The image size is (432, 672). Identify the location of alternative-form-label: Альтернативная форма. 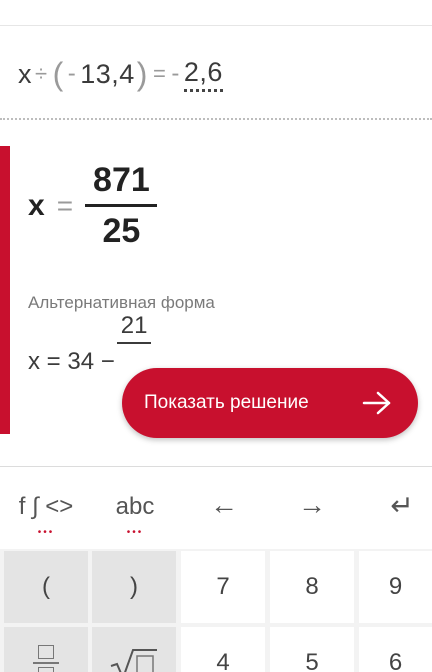
(121, 302).